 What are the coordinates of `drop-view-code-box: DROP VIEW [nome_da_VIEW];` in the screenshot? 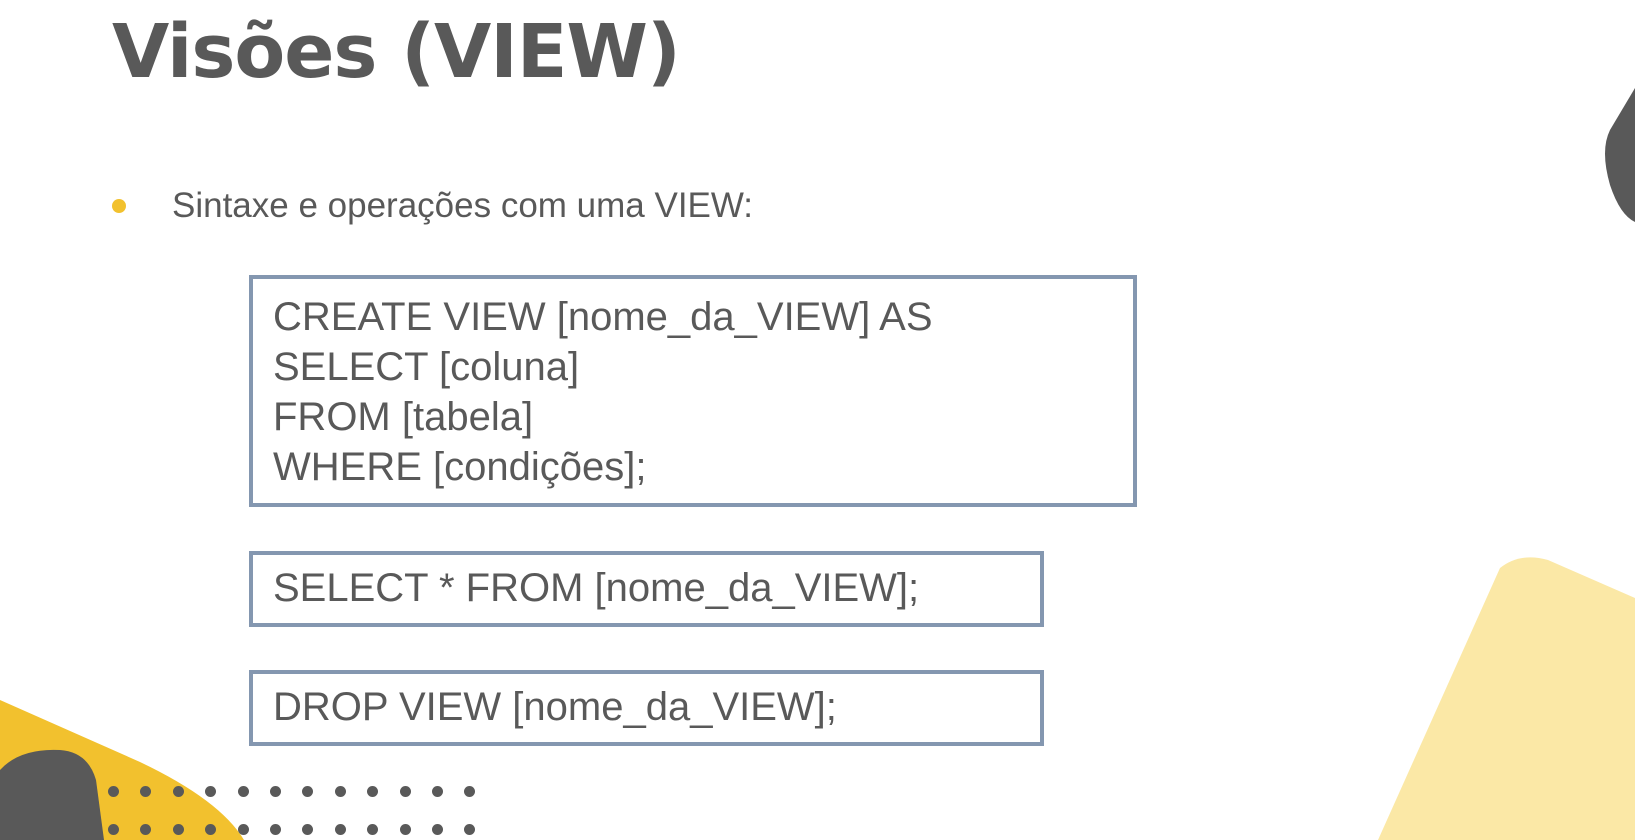 It's located at (646, 708).